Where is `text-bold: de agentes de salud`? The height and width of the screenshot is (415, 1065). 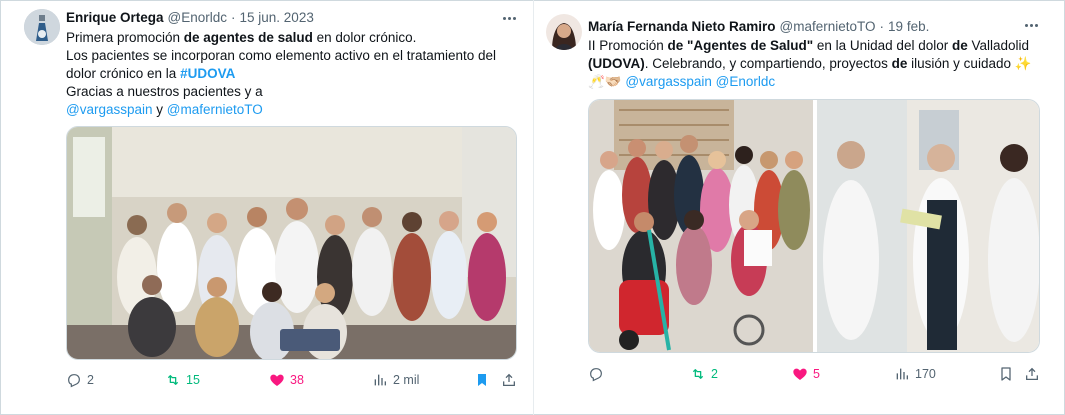
text-bold: de agentes de salud is located at coordinates (248, 37).